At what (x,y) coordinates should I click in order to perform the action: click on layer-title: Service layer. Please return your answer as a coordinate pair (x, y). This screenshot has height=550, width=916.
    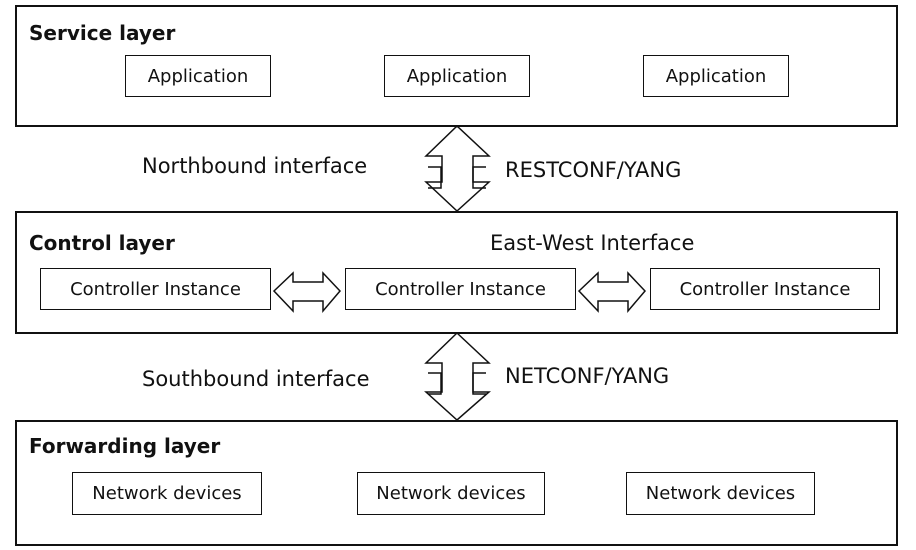
    Looking at the image, I should click on (102, 33).